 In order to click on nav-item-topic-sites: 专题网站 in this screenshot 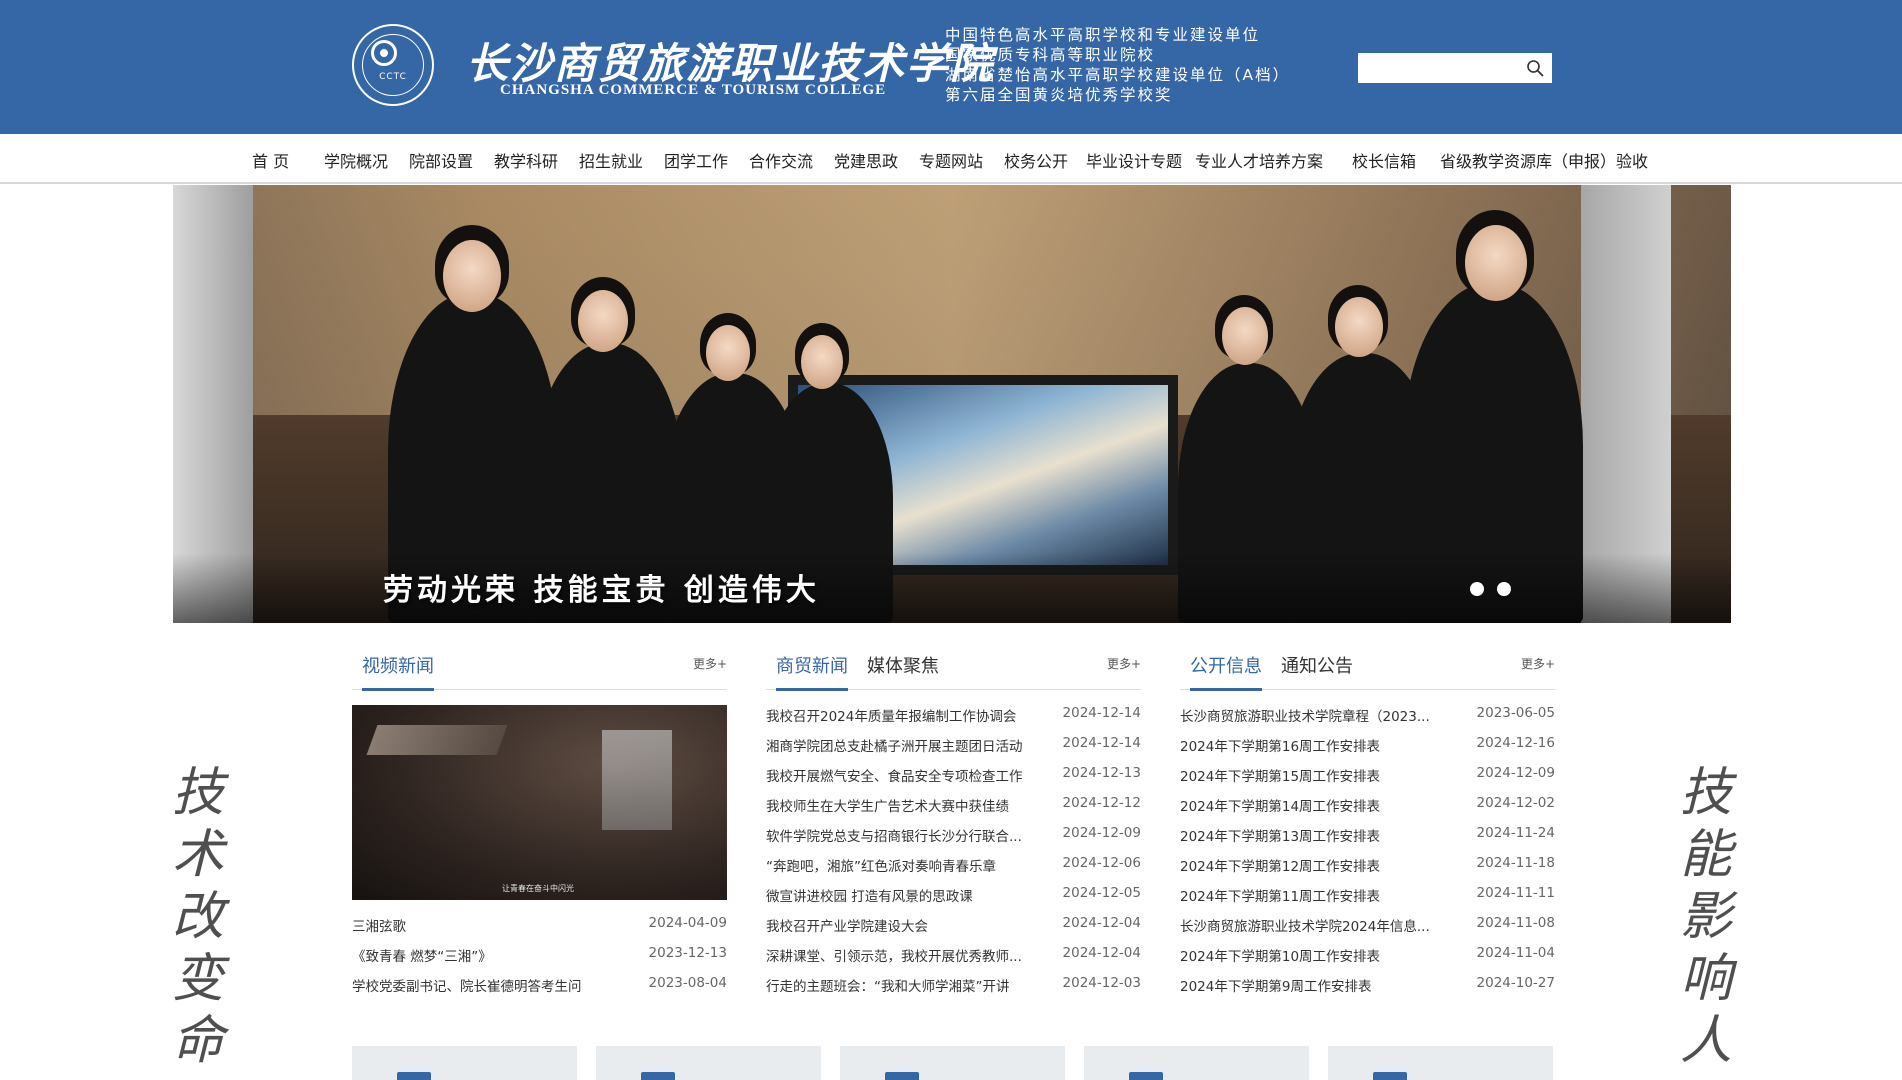, I will do `click(951, 160)`.